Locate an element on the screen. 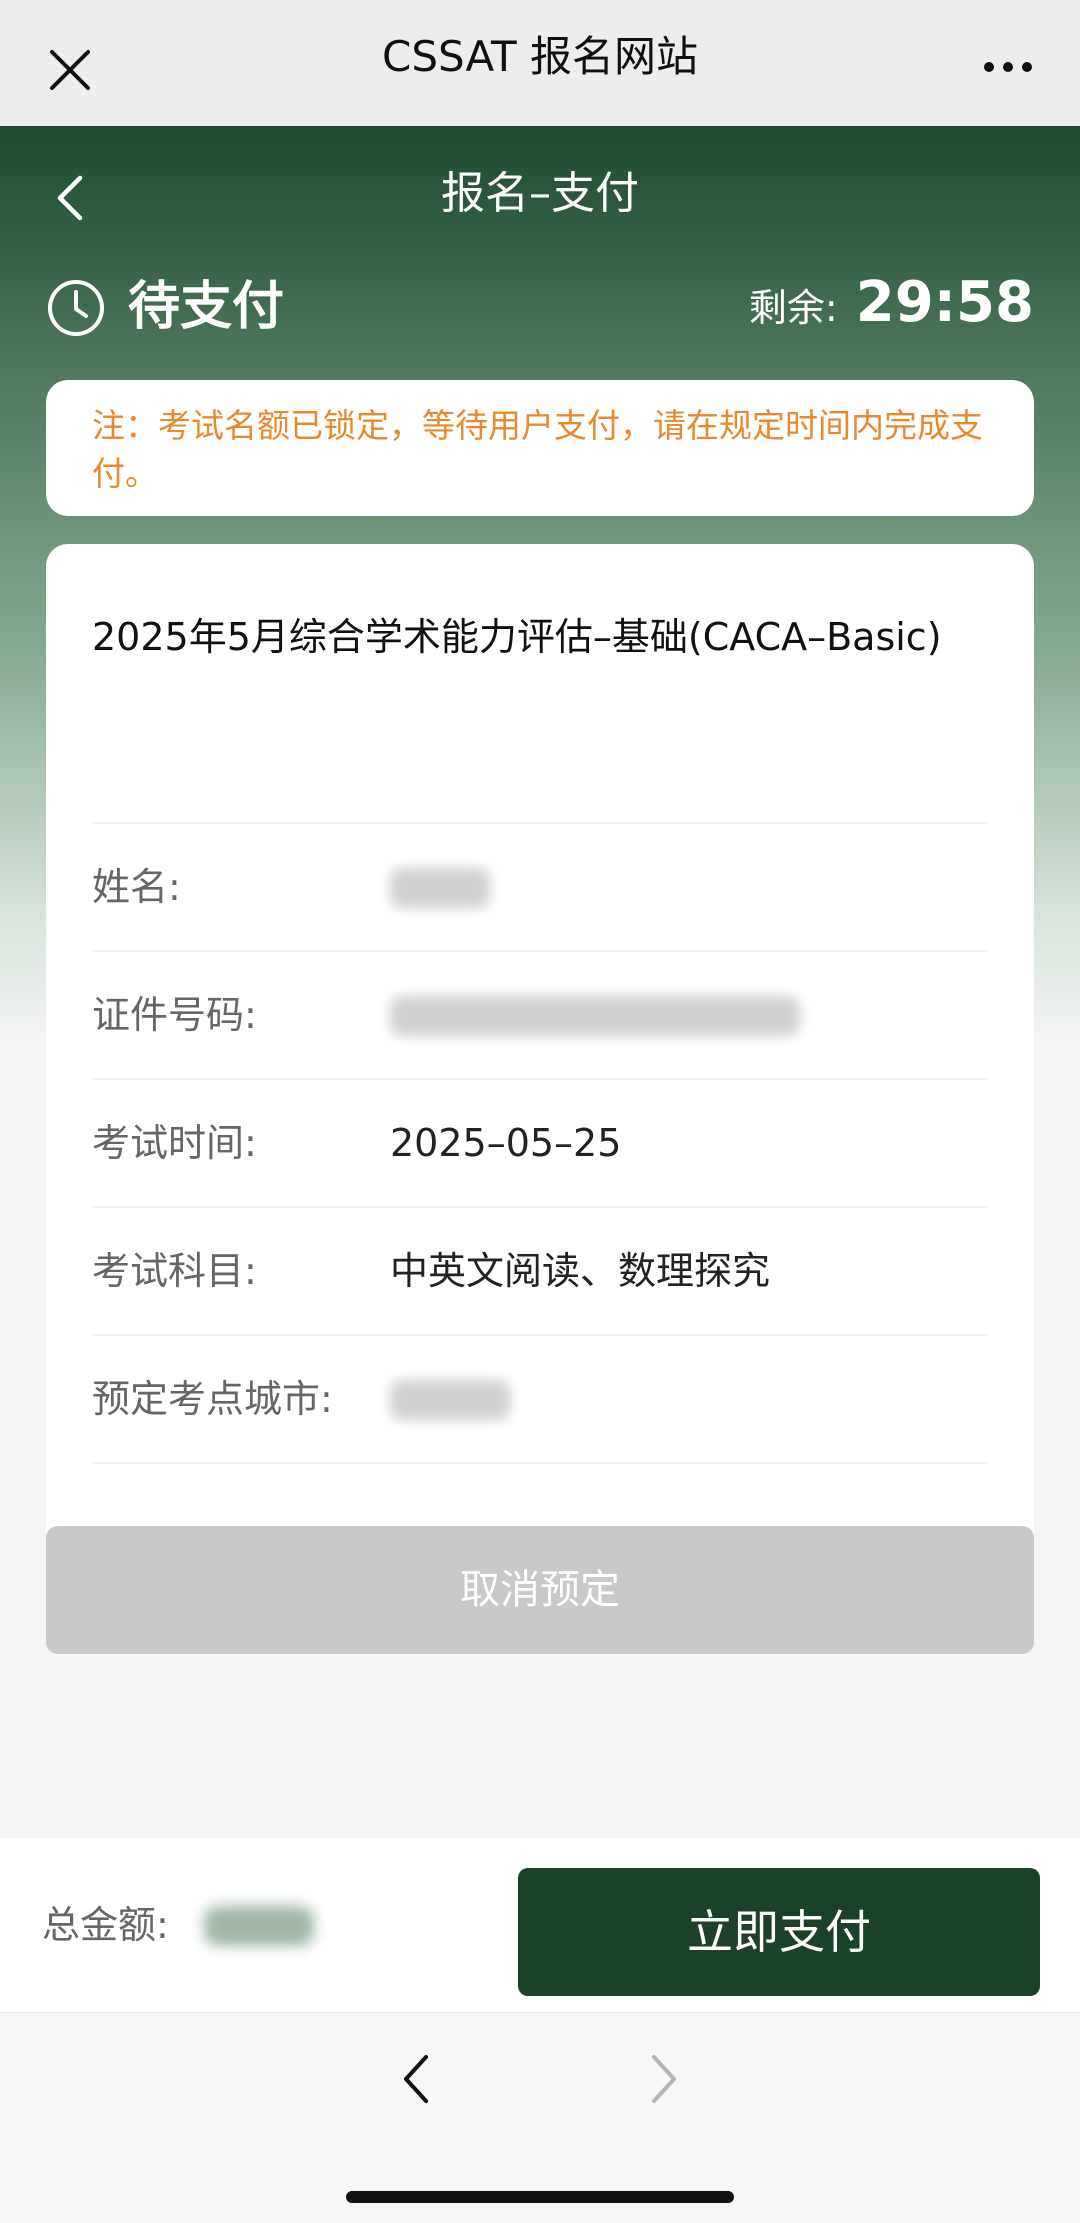  redacted-amount is located at coordinates (259, 1926).